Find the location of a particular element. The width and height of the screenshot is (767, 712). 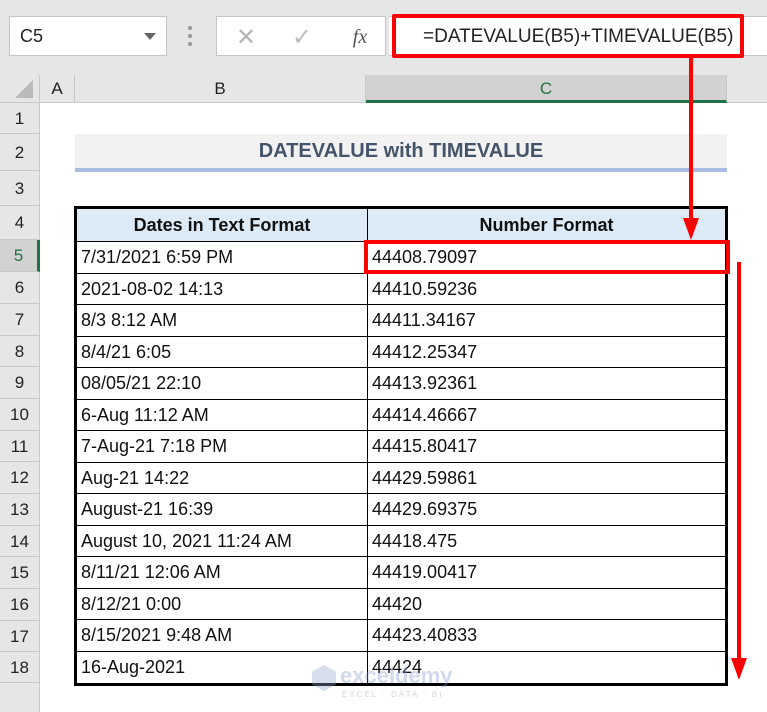

column-header-a: A is located at coordinates (57, 89).